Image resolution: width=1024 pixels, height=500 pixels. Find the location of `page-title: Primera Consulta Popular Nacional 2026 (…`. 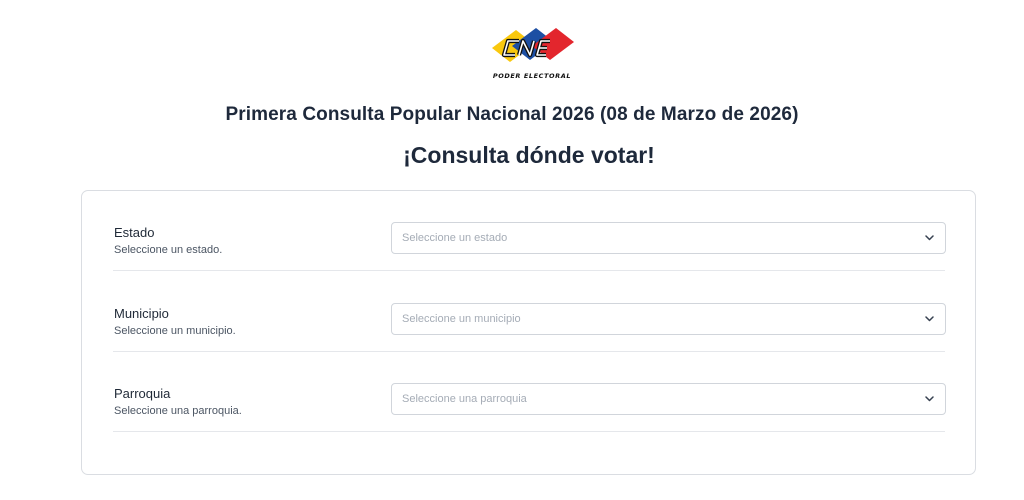

page-title: Primera Consulta Popular Nacional 2026 (… is located at coordinates (512, 114).